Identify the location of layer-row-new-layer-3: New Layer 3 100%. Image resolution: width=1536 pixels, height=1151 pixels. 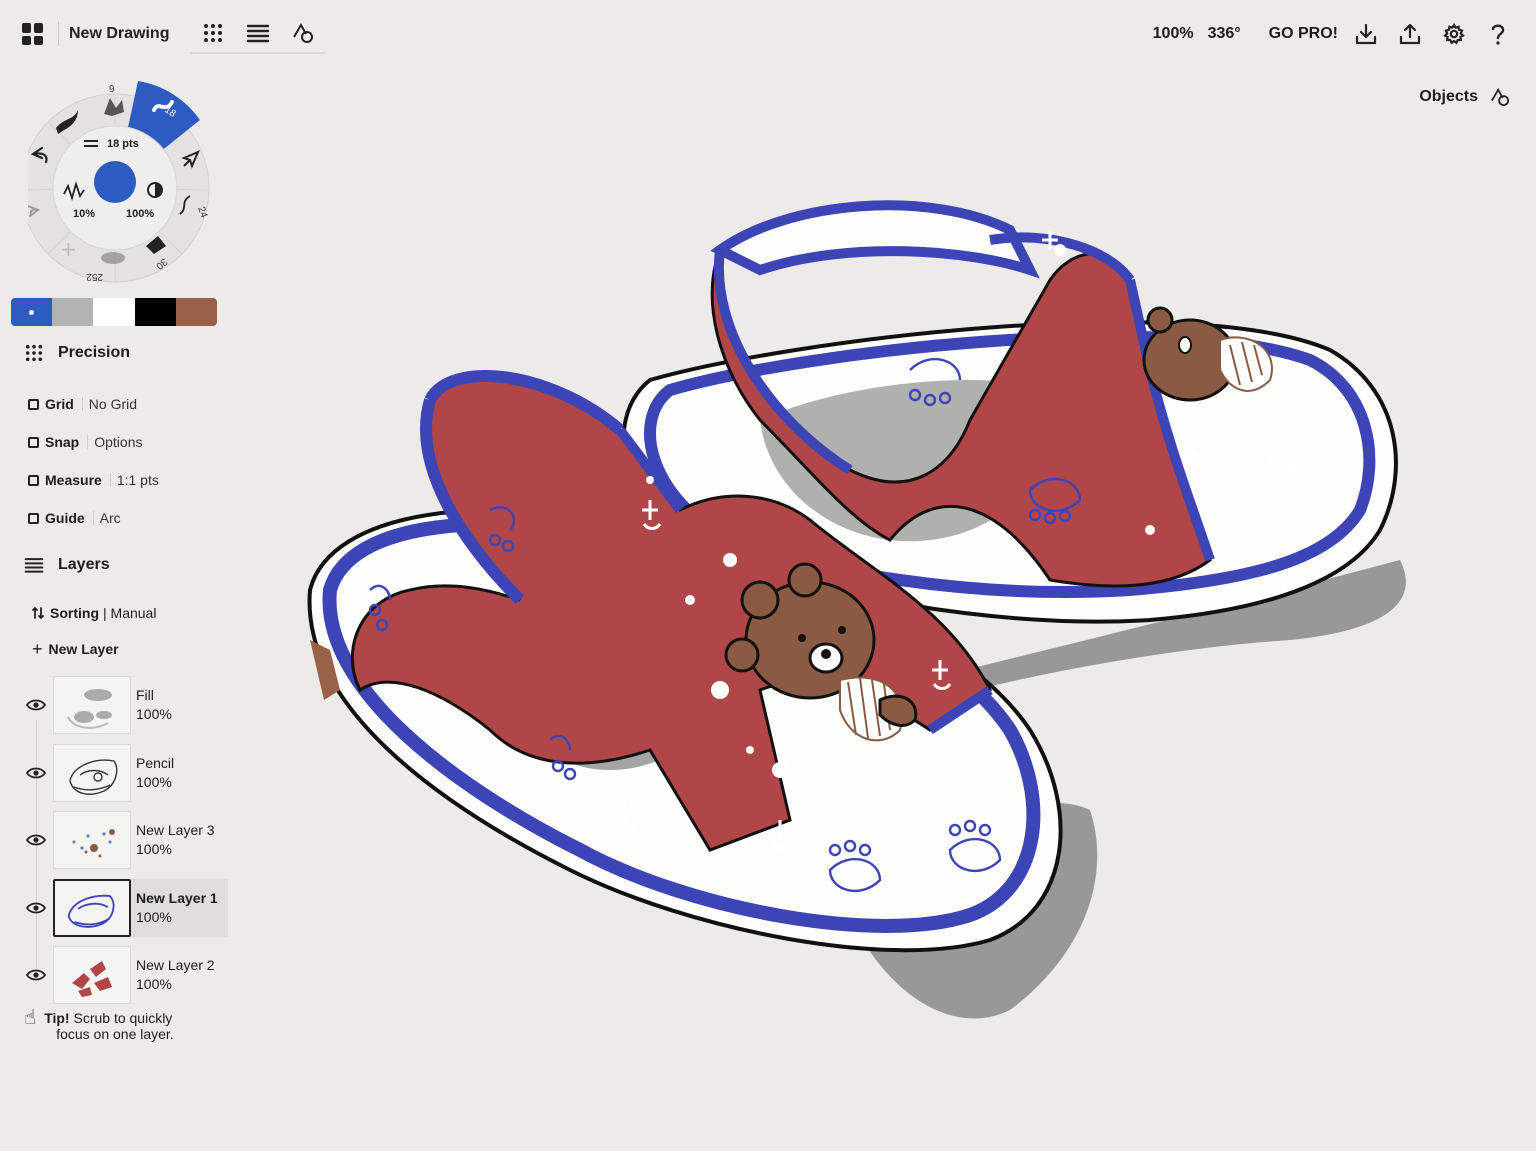
(125, 840).